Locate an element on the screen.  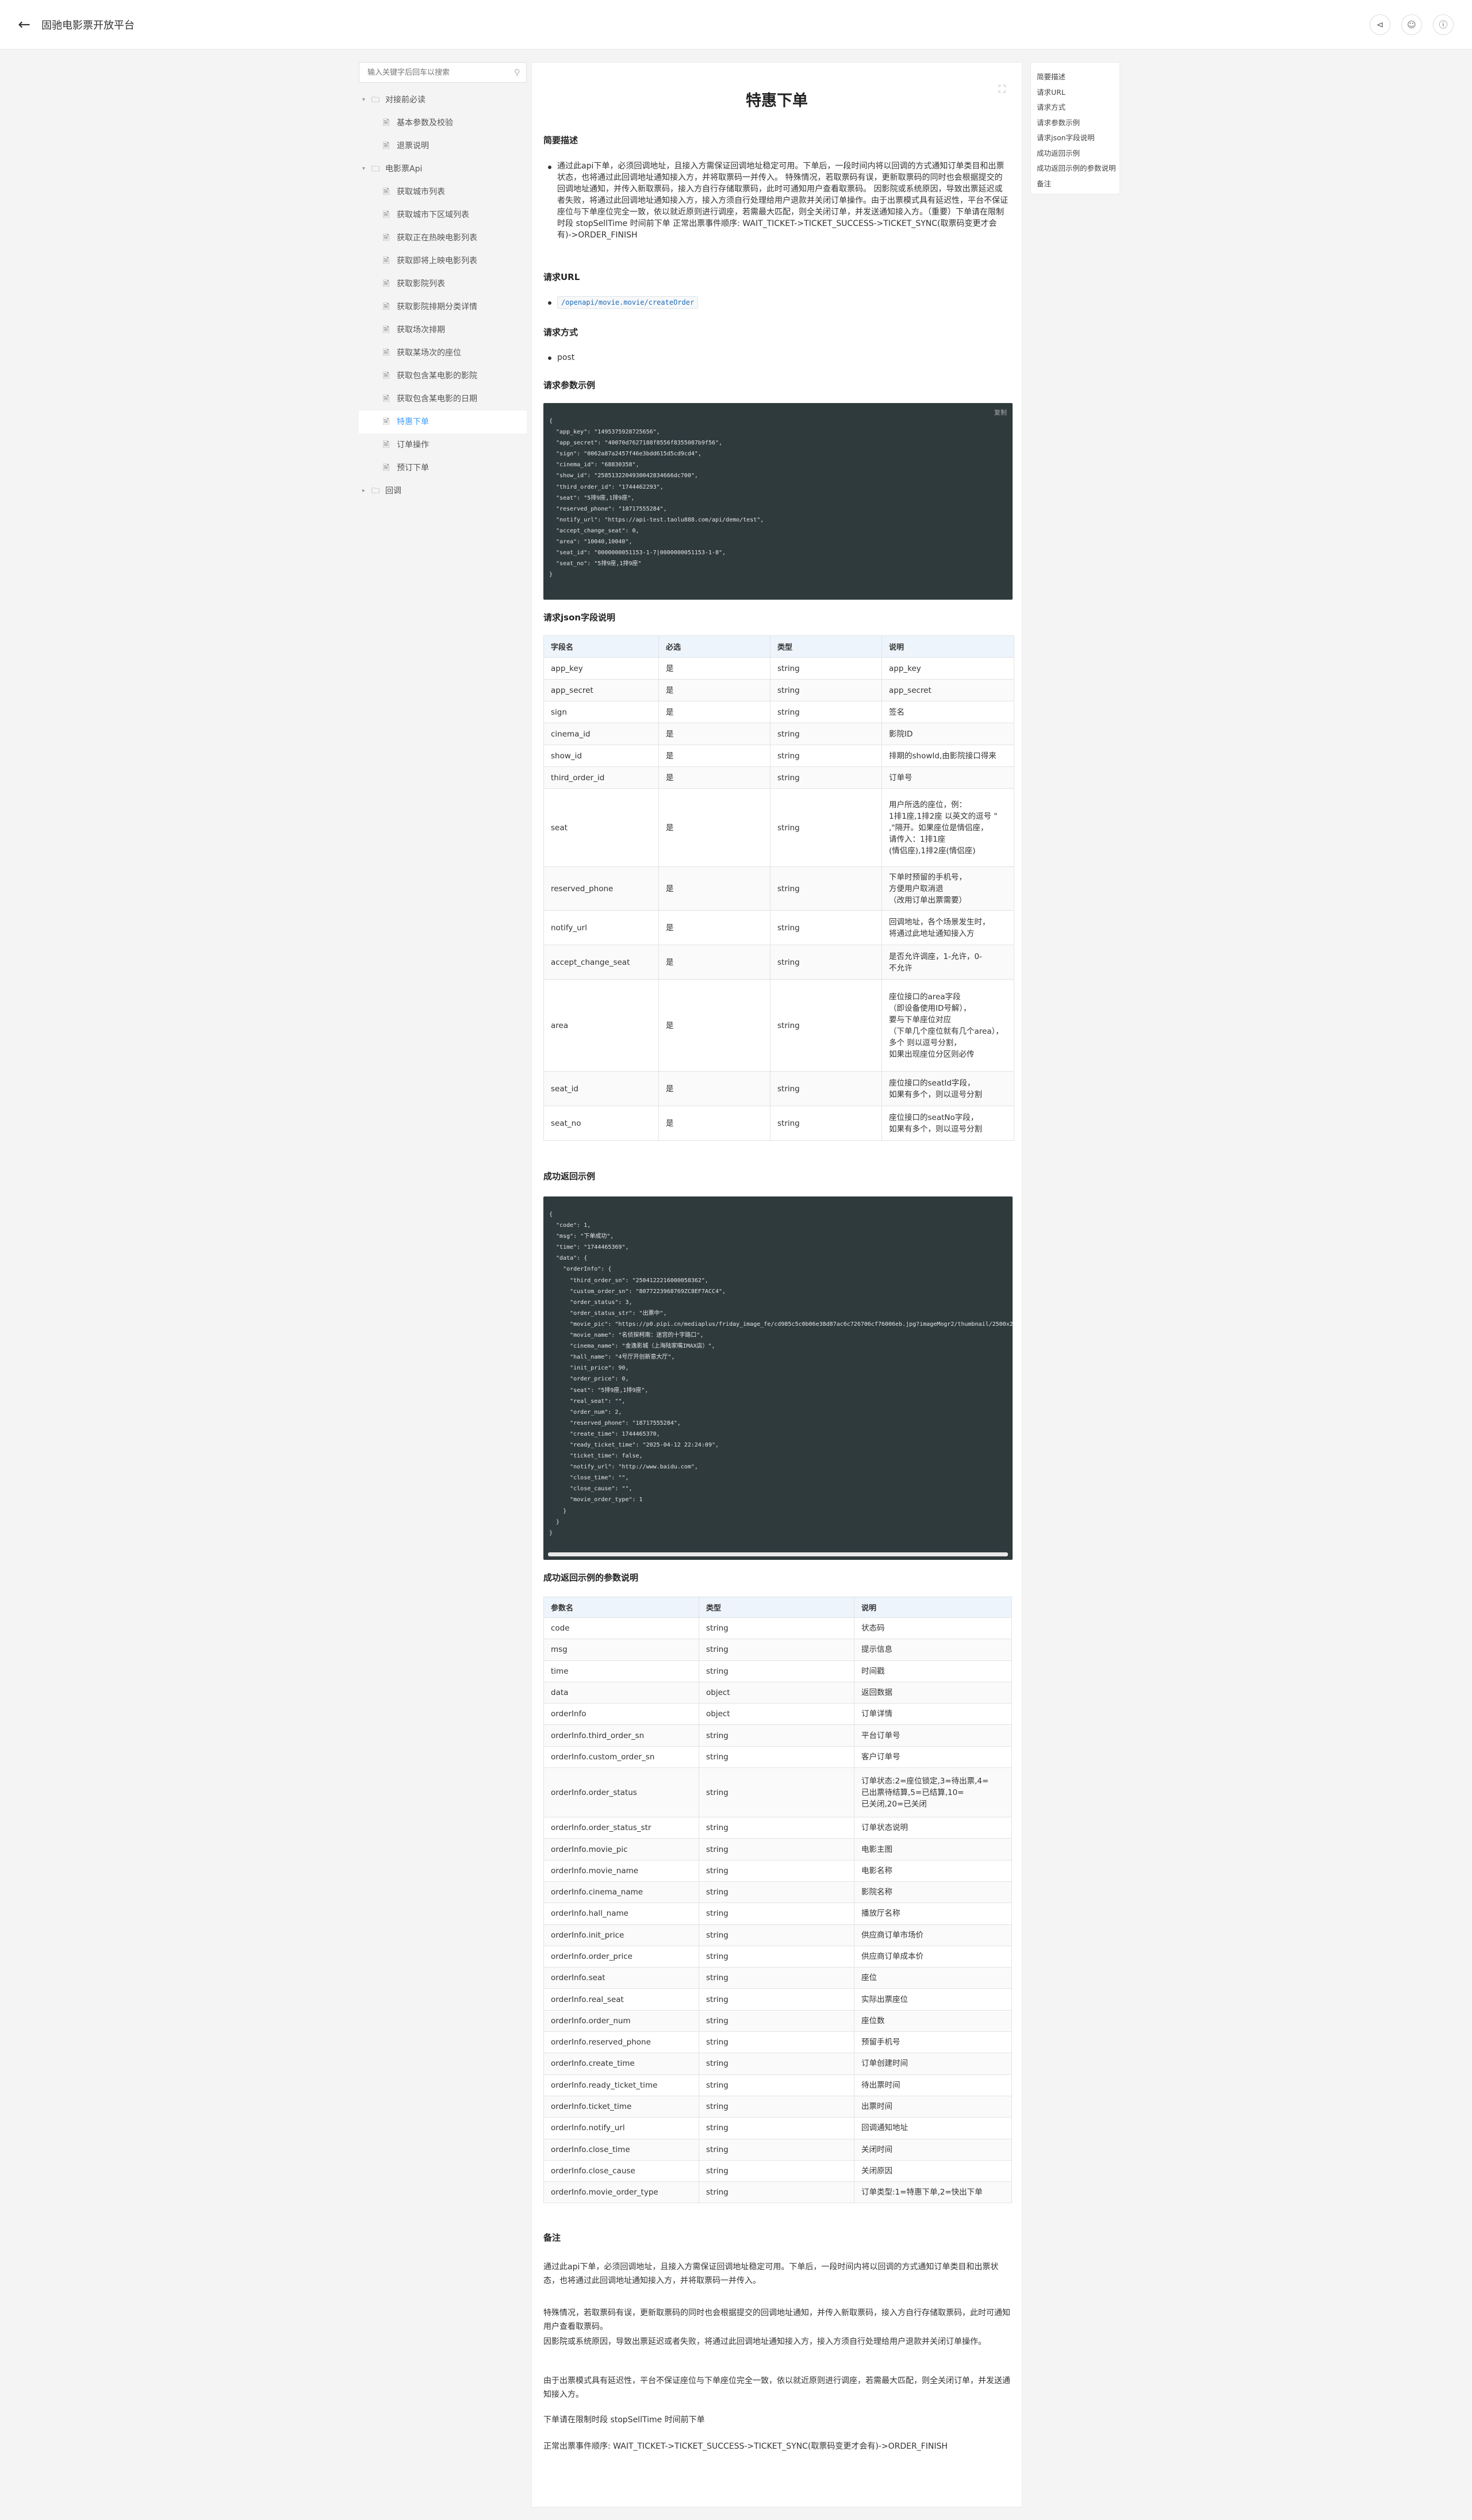
table-cell: 订单创建时间 is located at coordinates (933, 2064).